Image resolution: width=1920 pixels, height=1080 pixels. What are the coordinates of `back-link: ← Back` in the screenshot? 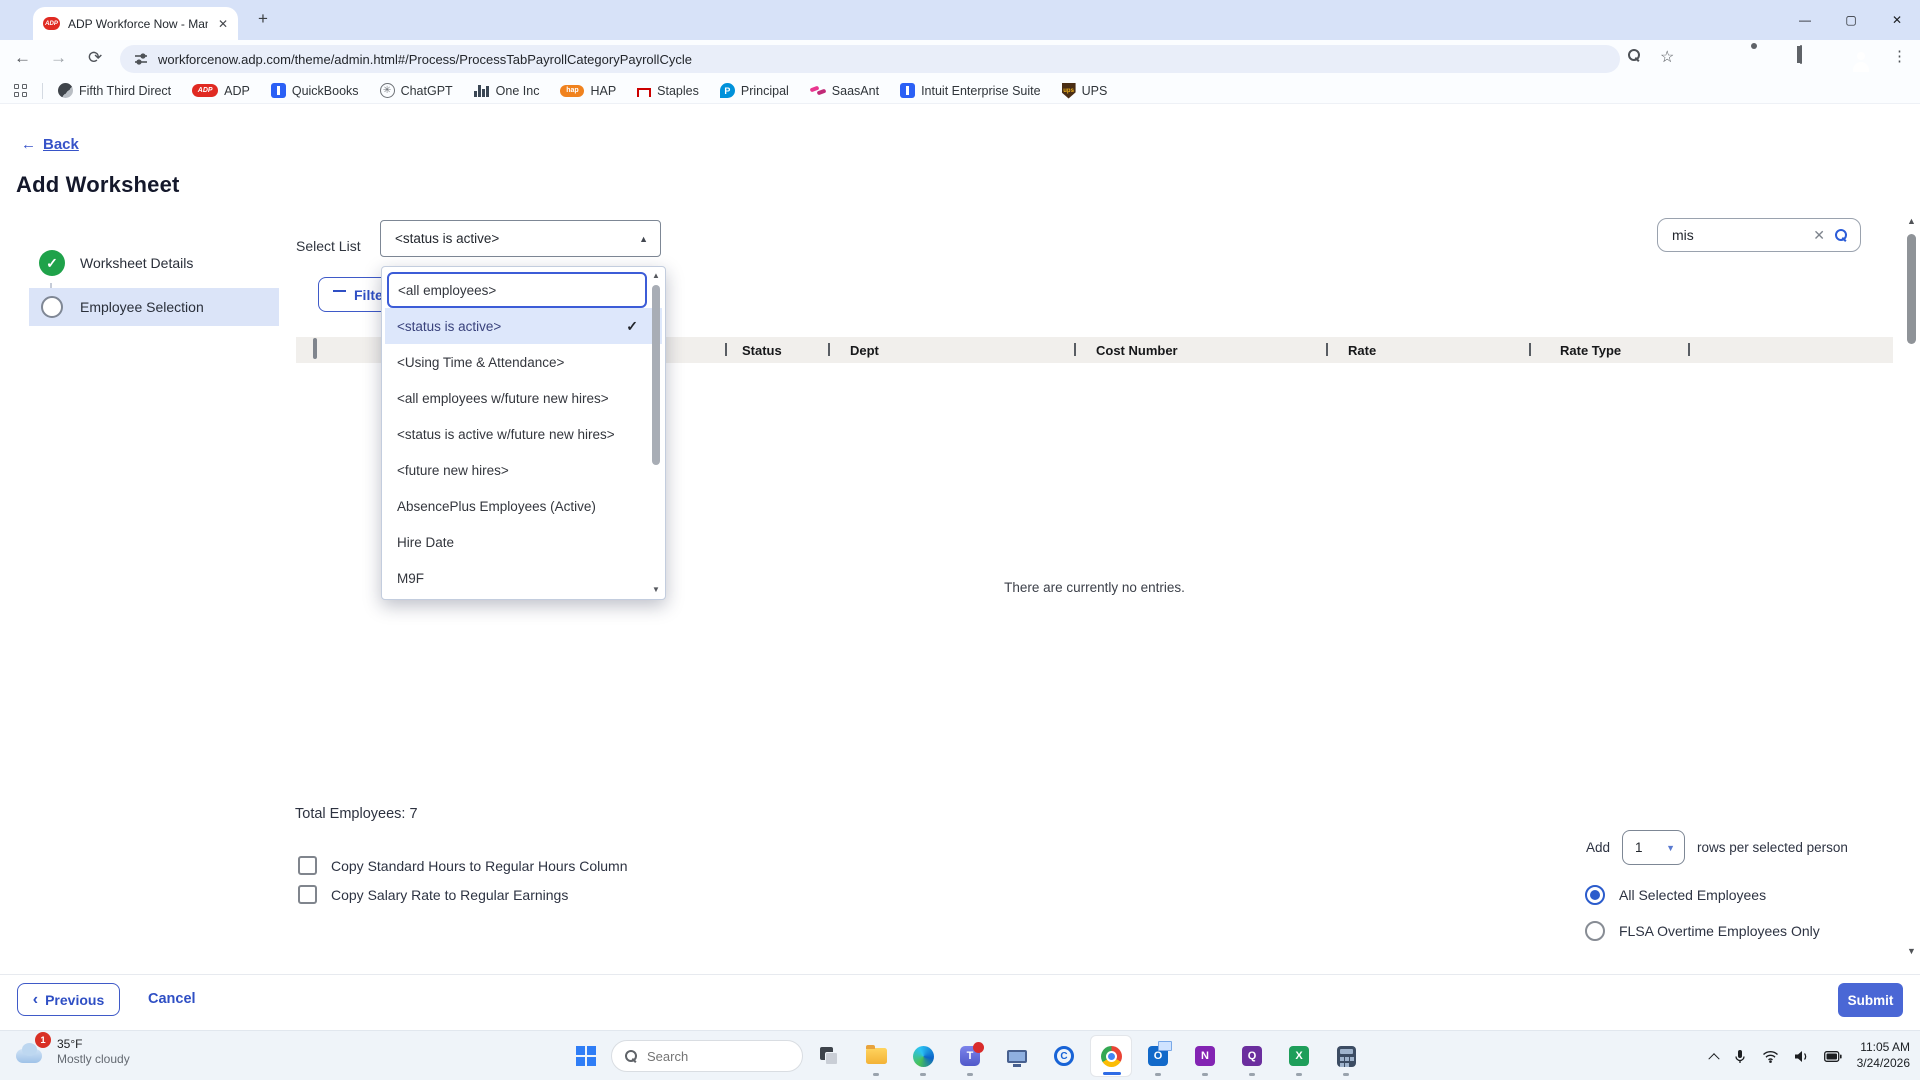 It's located at (50, 144).